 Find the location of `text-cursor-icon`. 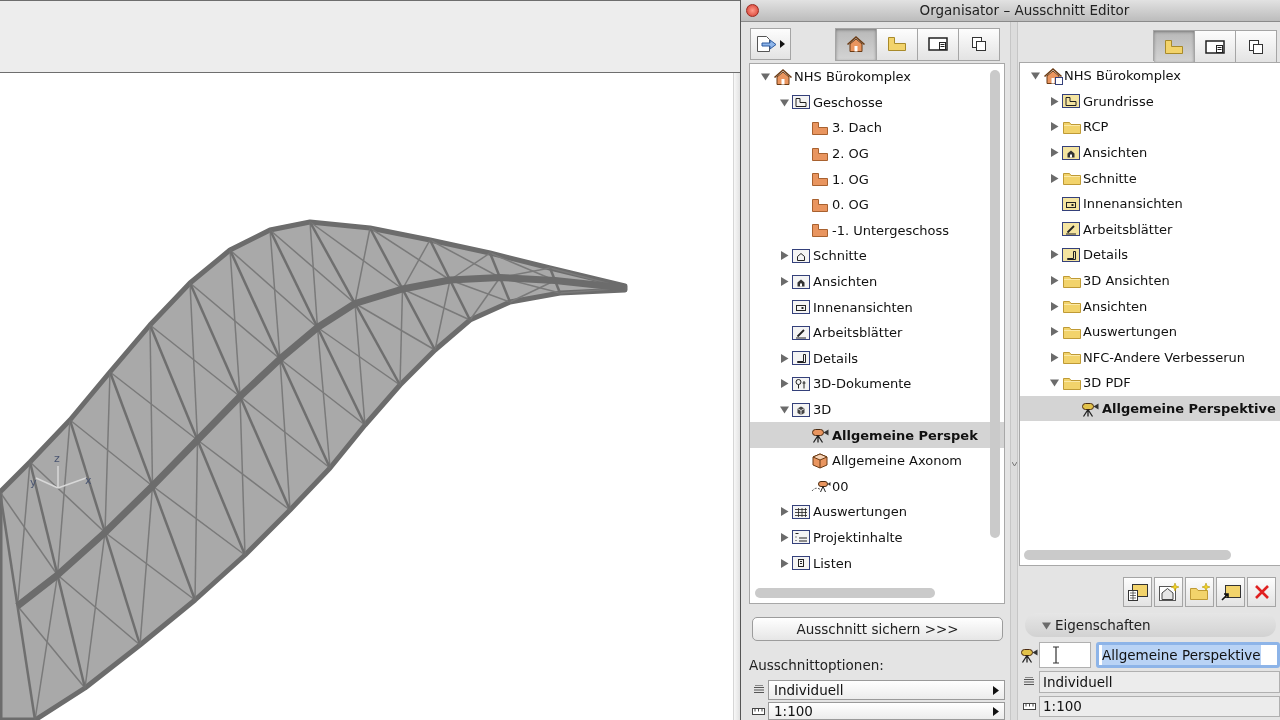

text-cursor-icon is located at coordinates (1056, 655).